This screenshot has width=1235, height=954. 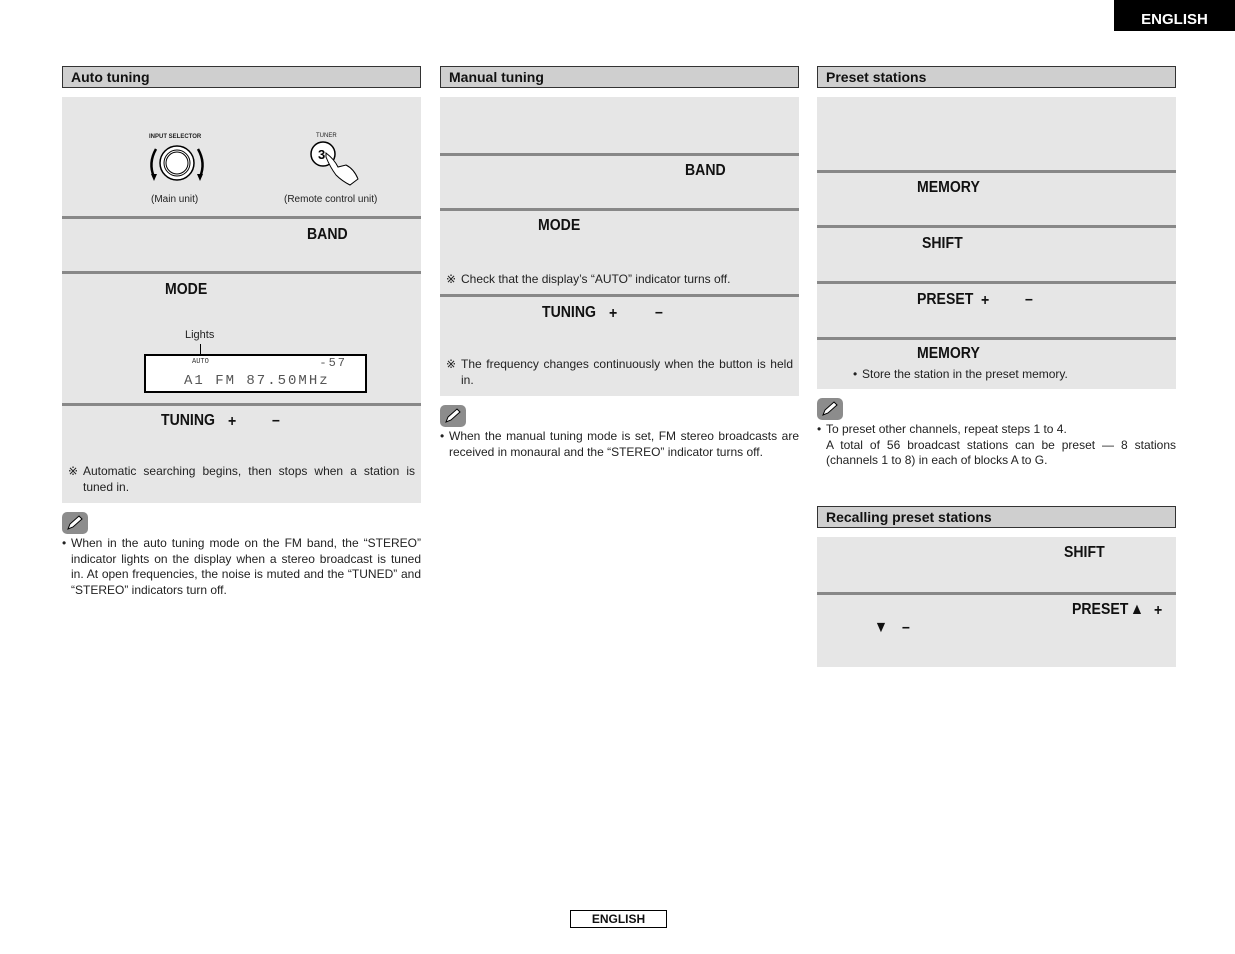 I want to click on step-mode: MODE Lights AUTO -57 A1 FM 87.50MHz, so click(x=241, y=337).